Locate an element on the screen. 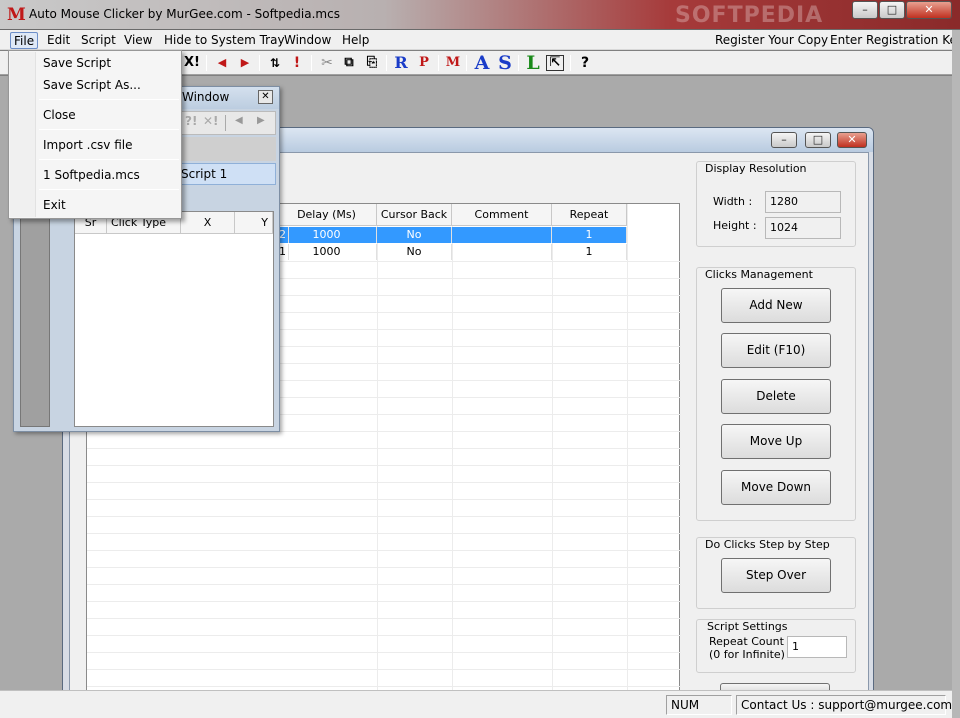 The width and height of the screenshot is (960, 718). explorer-delete-icon: ✕! is located at coordinates (211, 121).